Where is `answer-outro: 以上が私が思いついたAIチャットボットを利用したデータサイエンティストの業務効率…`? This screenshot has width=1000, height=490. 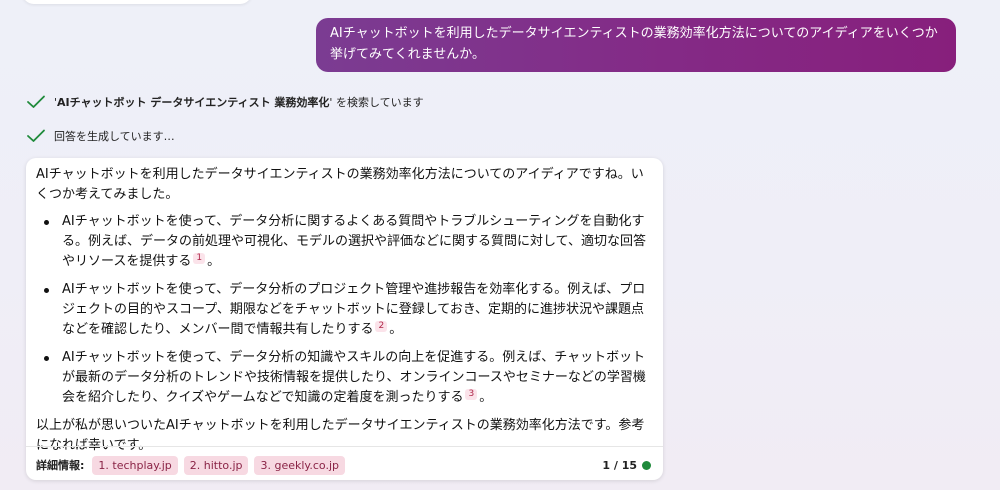 answer-outro: 以上が私が思いついたAIチャットボットを利用したデータサイエンティストの業務効率… is located at coordinates (340, 435).